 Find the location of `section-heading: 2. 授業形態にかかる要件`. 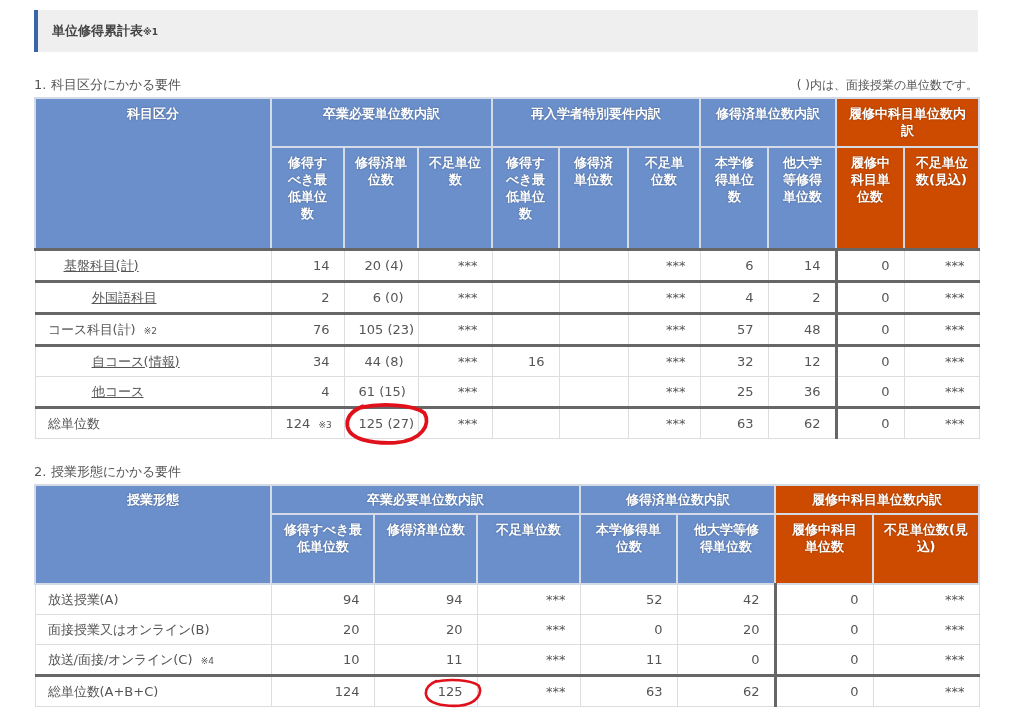

section-heading: 2. 授業形態にかかる要件 is located at coordinates (107, 472).